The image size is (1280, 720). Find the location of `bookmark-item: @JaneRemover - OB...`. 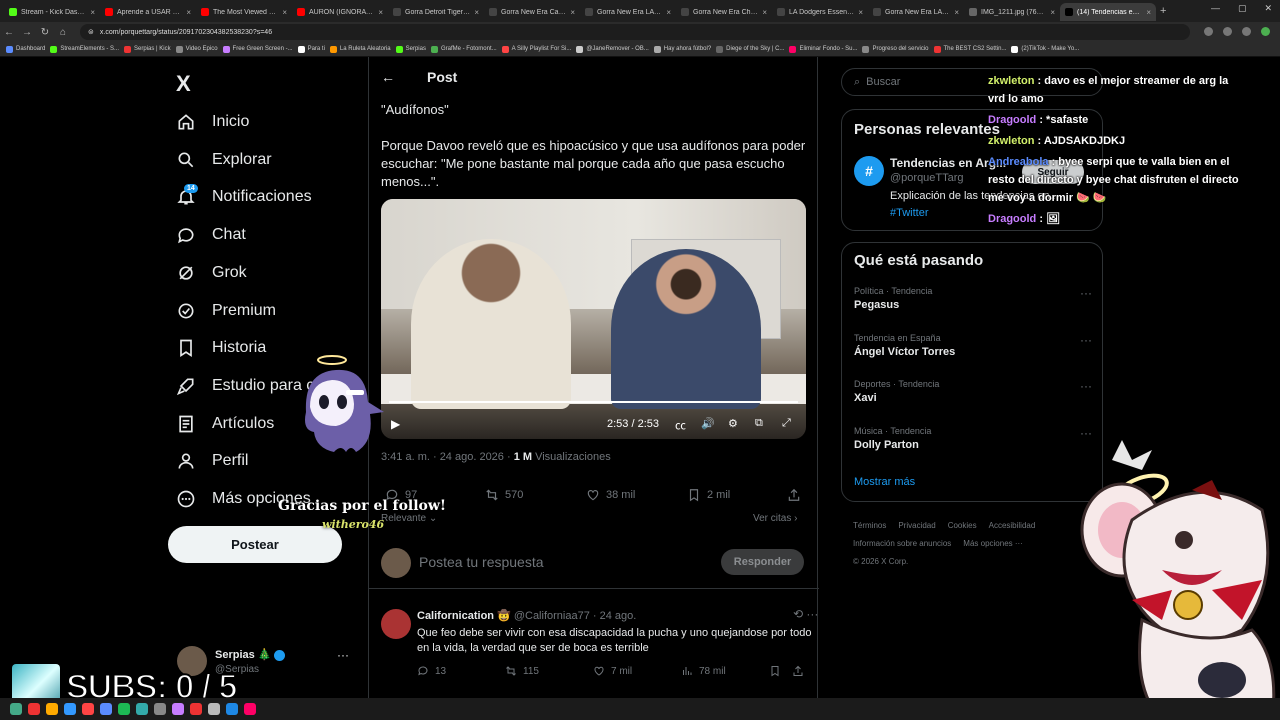

bookmark-item: @JaneRemover - OB... is located at coordinates (612, 49).